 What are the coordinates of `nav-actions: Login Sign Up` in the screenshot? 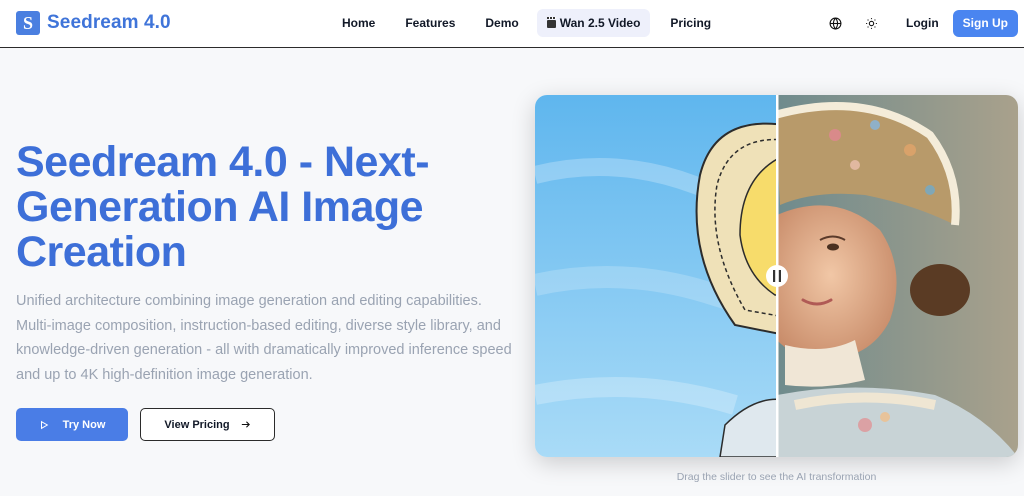 It's located at (920, 23).